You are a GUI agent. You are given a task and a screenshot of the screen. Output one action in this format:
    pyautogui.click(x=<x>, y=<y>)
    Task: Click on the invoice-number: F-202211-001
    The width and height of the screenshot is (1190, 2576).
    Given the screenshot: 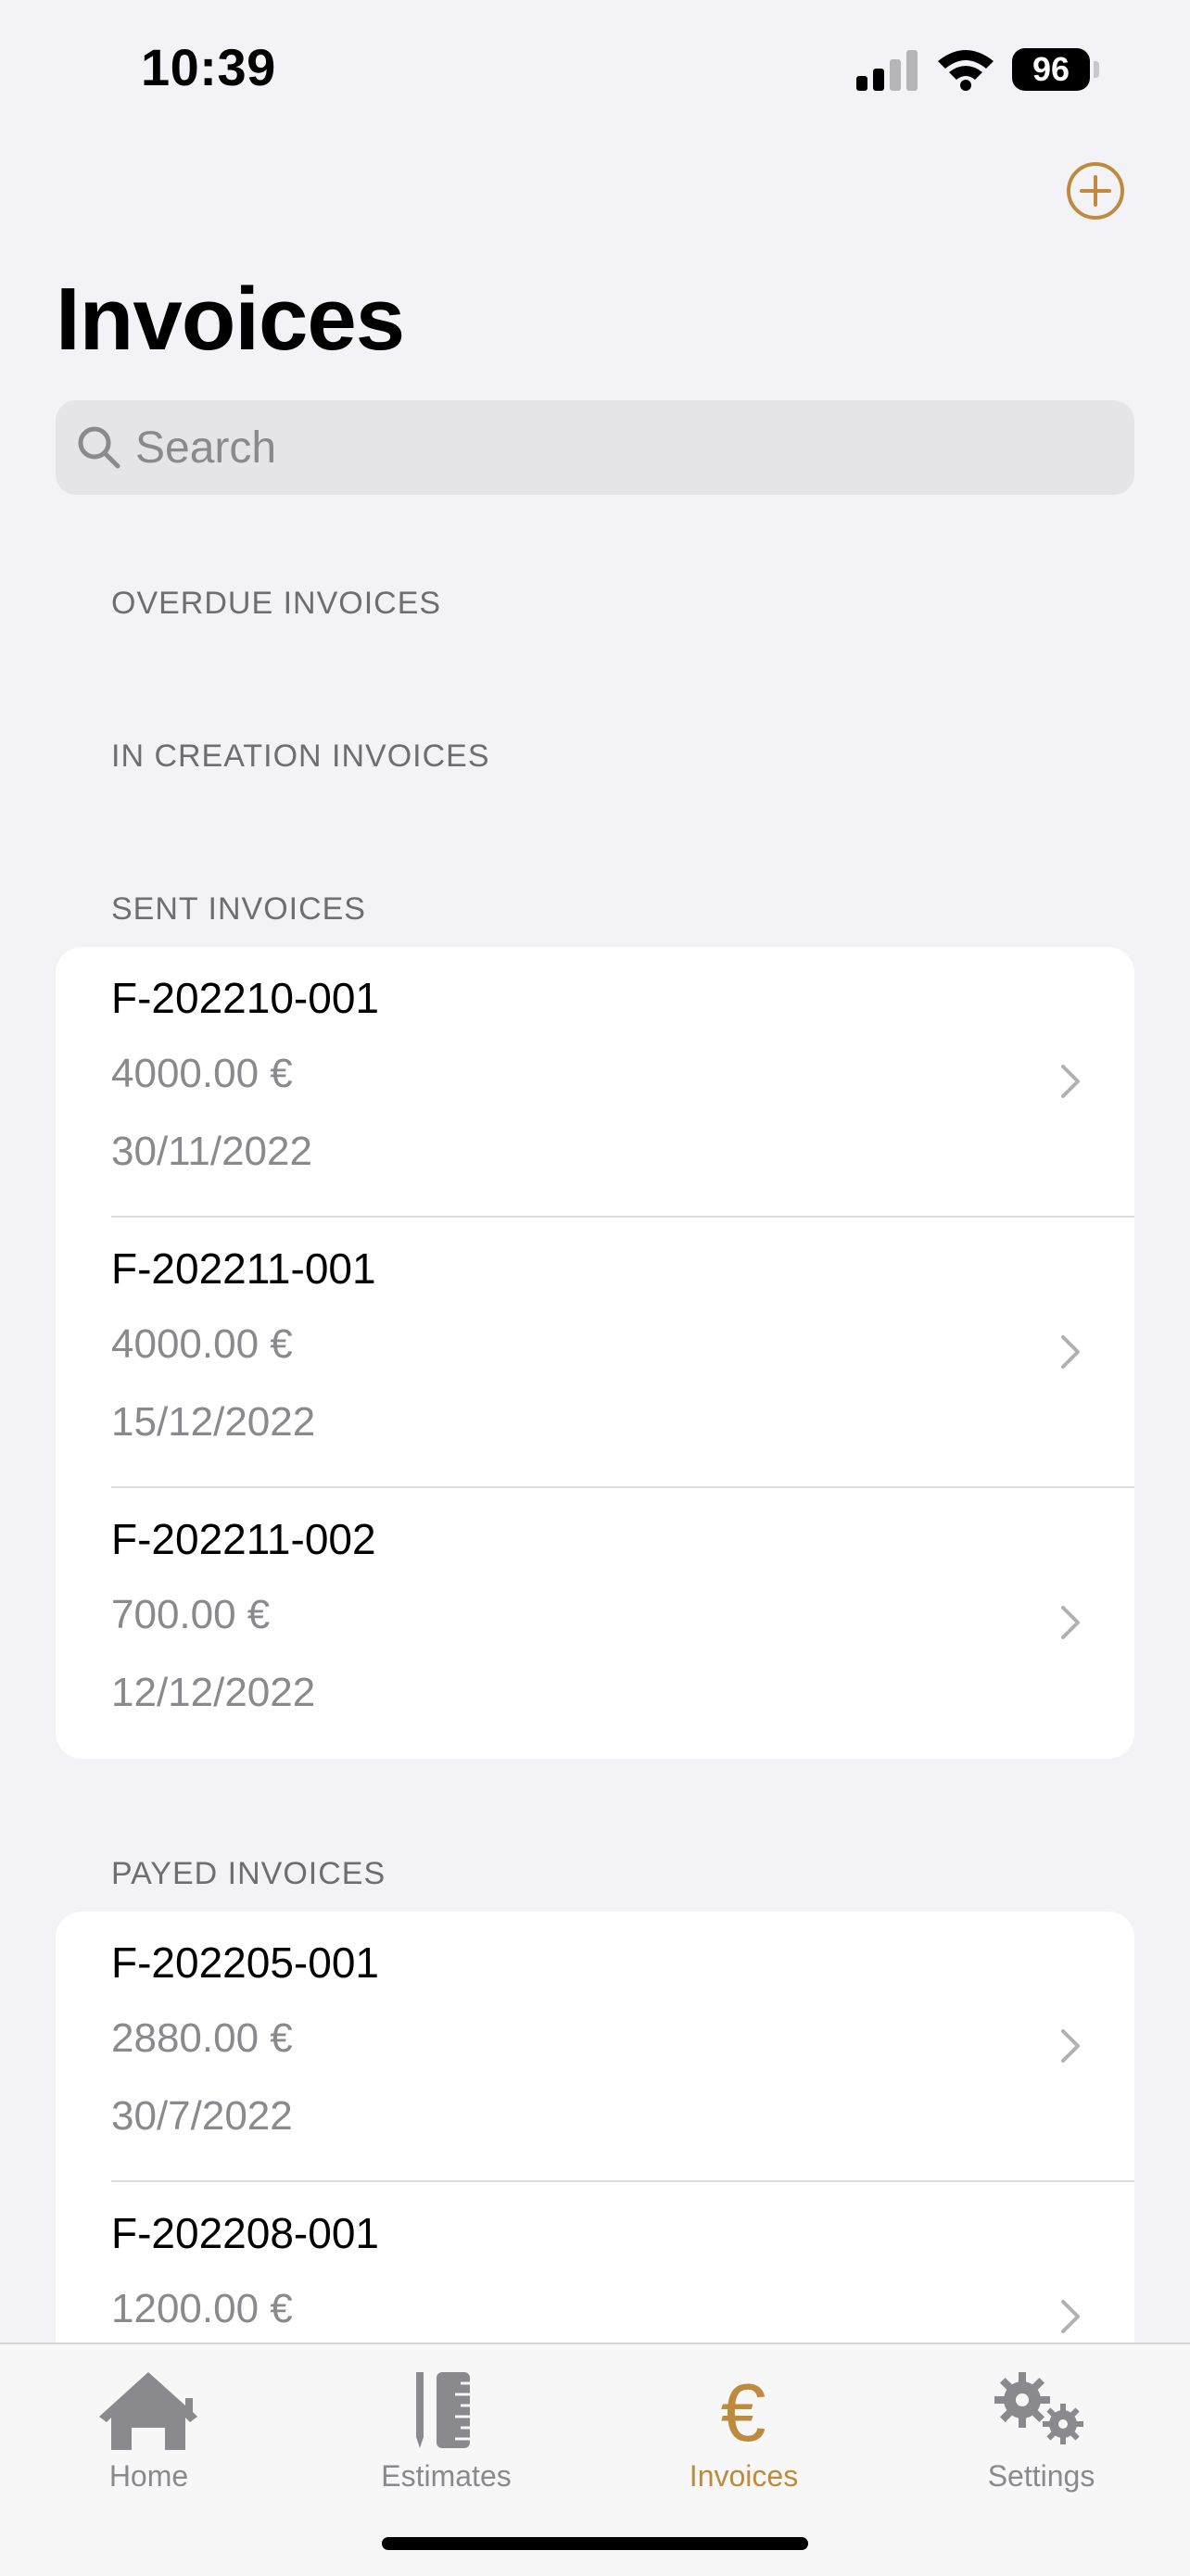 What is the action you would take?
    pyautogui.click(x=243, y=1269)
    